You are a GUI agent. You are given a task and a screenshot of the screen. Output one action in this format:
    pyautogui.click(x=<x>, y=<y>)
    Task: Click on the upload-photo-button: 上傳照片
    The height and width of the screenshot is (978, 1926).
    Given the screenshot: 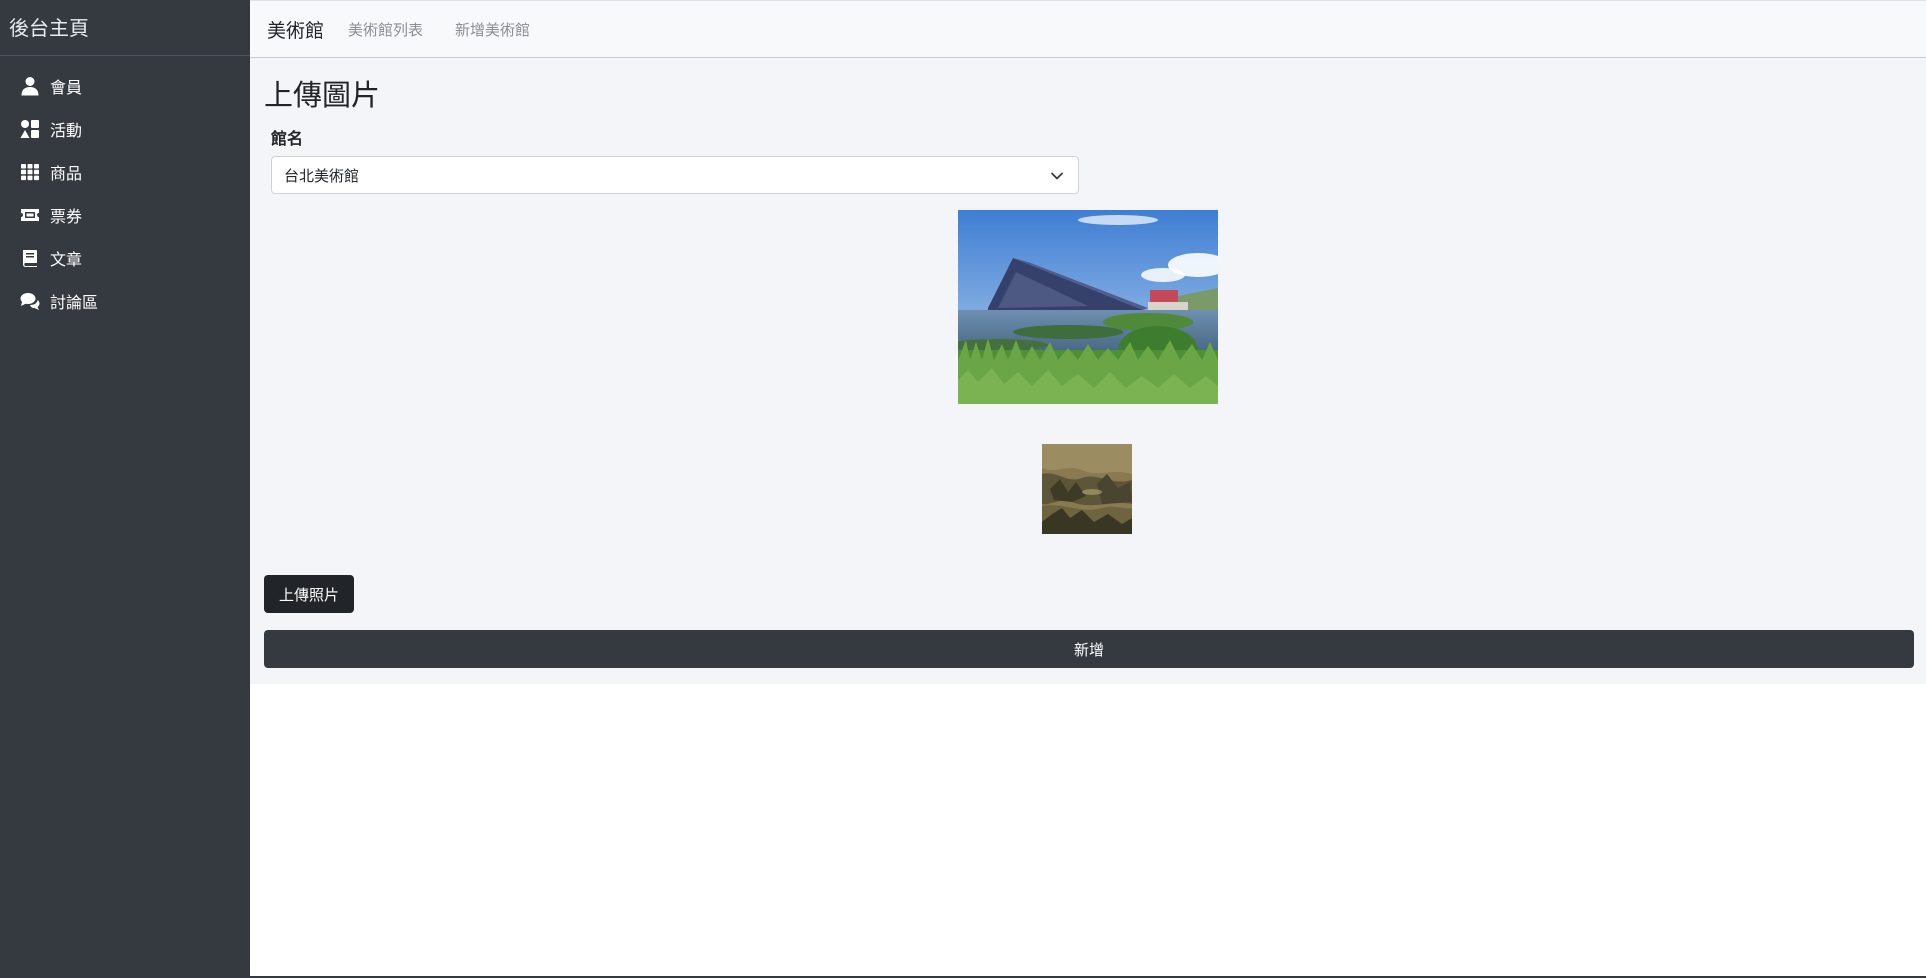 What is the action you would take?
    pyautogui.click(x=309, y=594)
    